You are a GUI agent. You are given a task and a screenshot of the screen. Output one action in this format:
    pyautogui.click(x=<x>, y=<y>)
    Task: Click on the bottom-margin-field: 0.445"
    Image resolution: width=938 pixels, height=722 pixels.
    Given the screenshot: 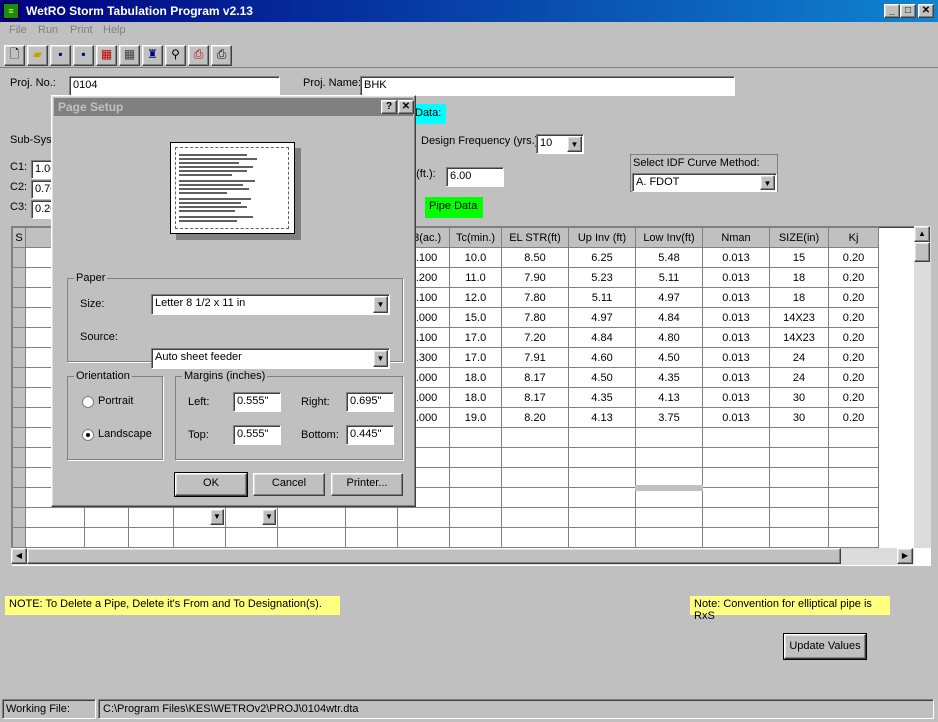 What is the action you would take?
    pyautogui.click(x=370, y=435)
    